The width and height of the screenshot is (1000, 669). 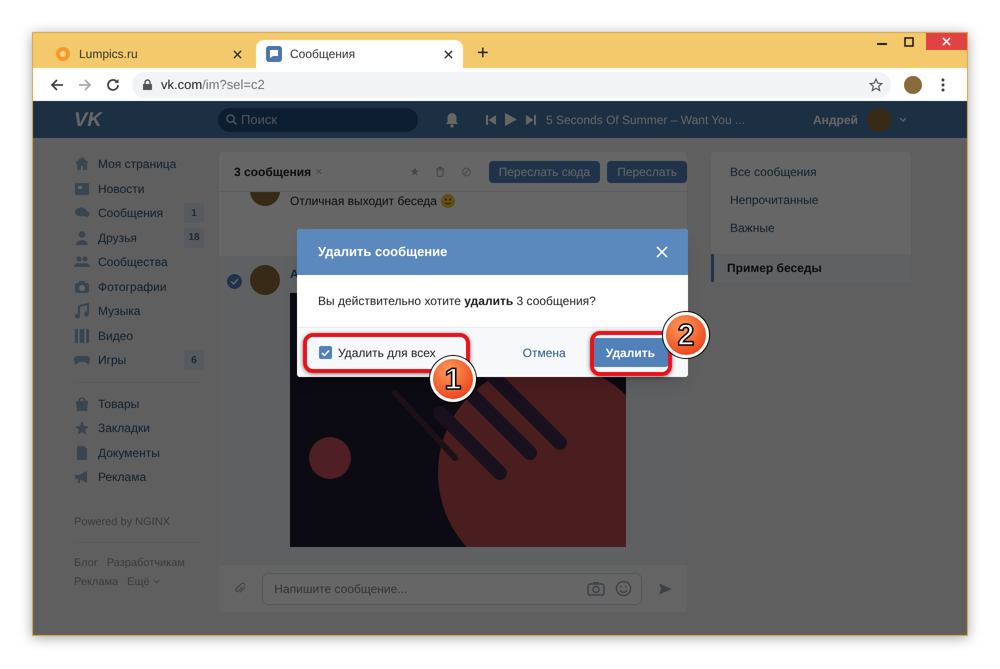 What do you see at coordinates (234, 281) in the screenshot?
I see `check-circle-icon` at bounding box center [234, 281].